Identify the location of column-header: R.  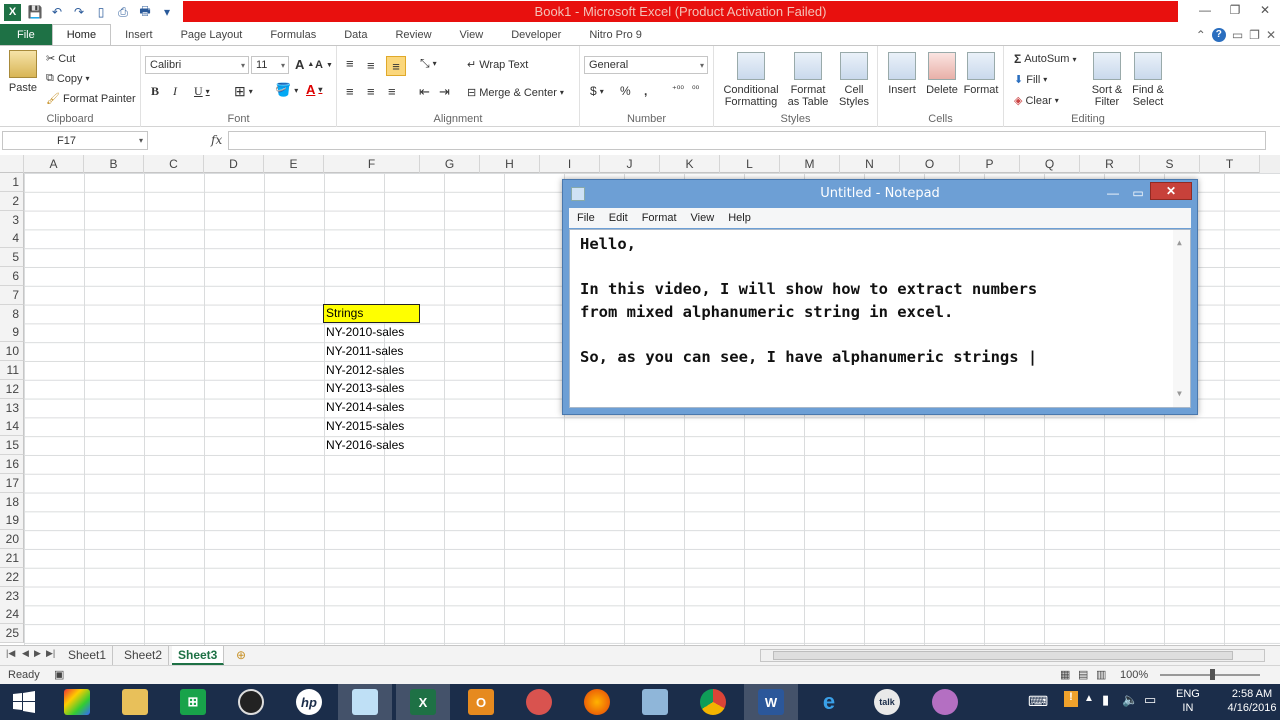
(1110, 164).